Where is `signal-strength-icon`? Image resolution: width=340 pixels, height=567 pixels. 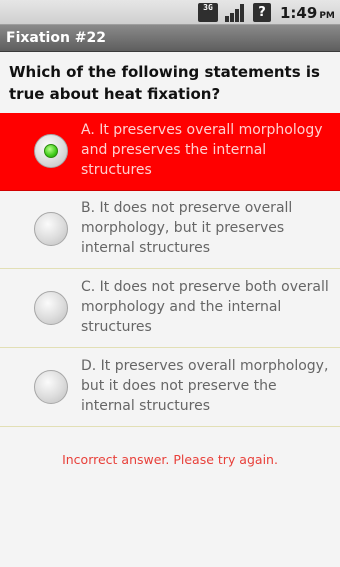 signal-strength-icon is located at coordinates (234, 13).